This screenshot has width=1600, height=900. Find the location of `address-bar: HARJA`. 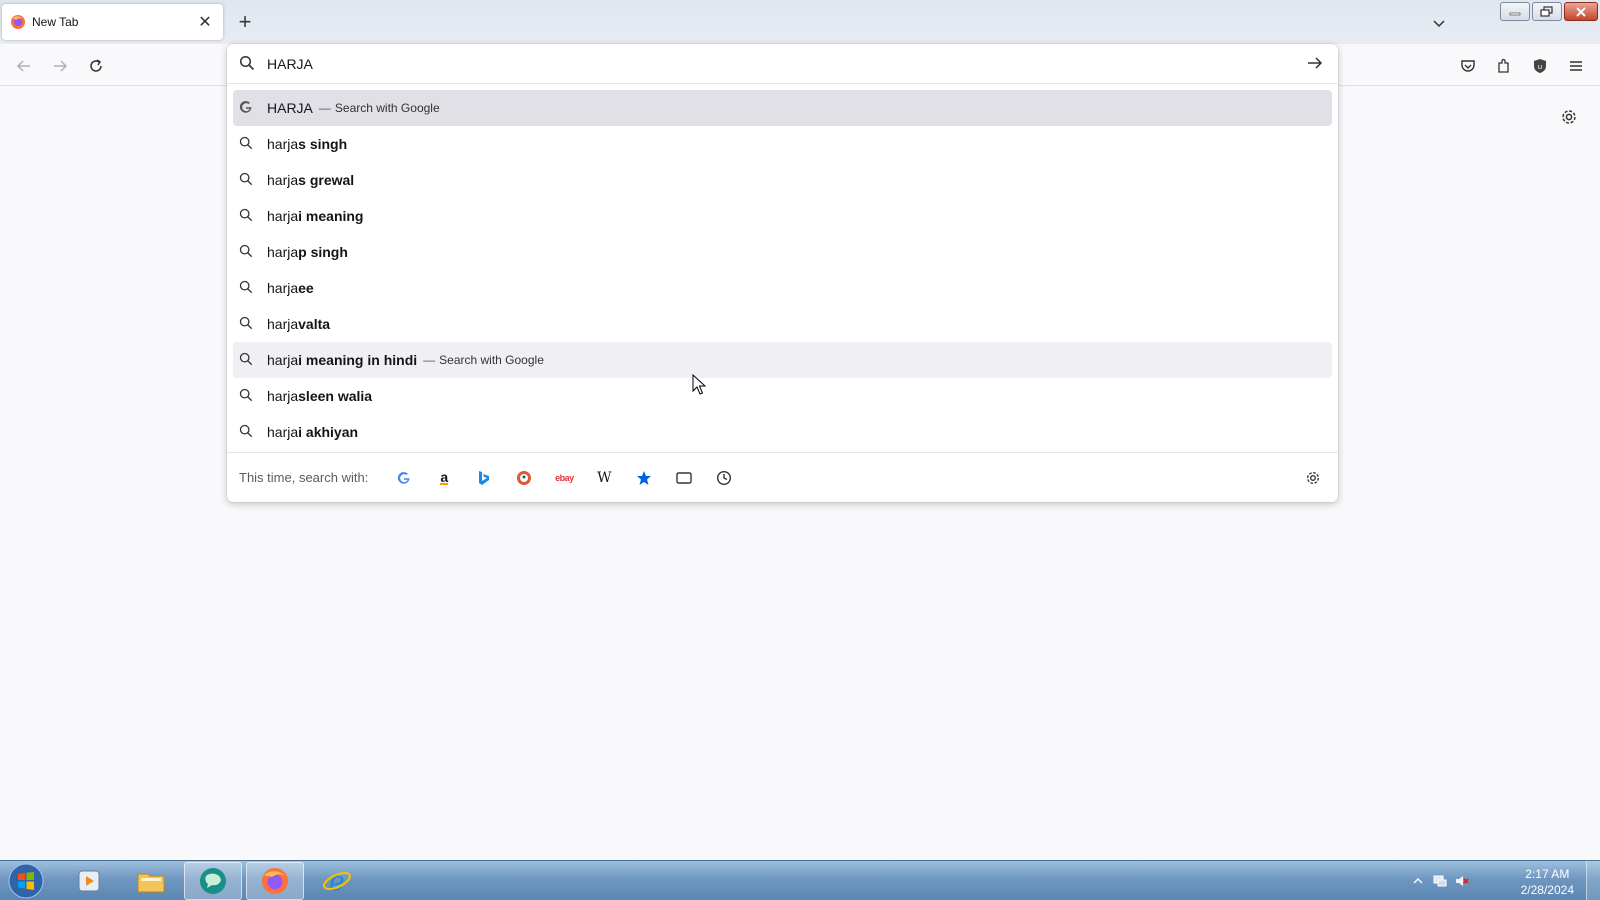

address-bar: HARJA is located at coordinates (782, 64).